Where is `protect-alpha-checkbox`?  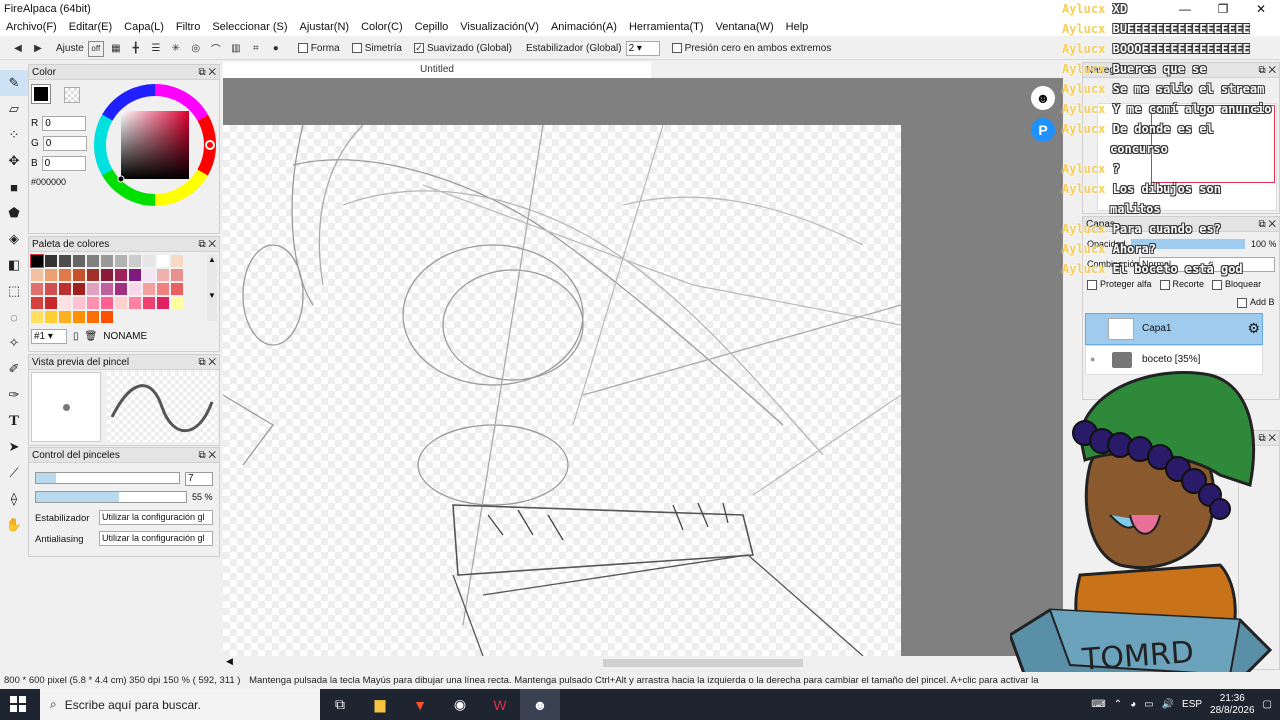 protect-alpha-checkbox is located at coordinates (1092, 284).